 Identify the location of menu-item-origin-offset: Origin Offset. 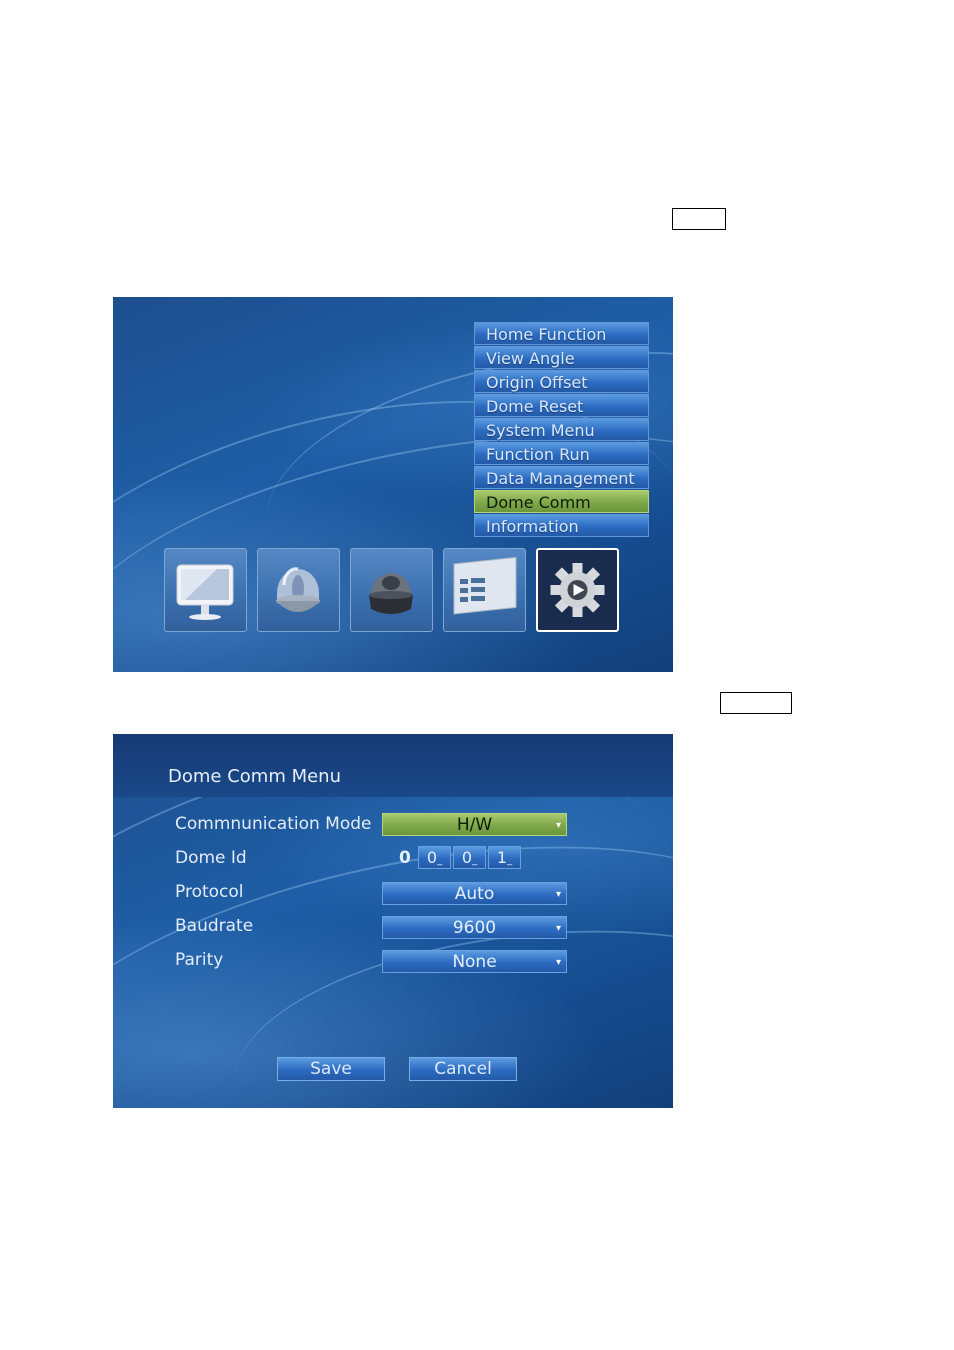
(561, 381).